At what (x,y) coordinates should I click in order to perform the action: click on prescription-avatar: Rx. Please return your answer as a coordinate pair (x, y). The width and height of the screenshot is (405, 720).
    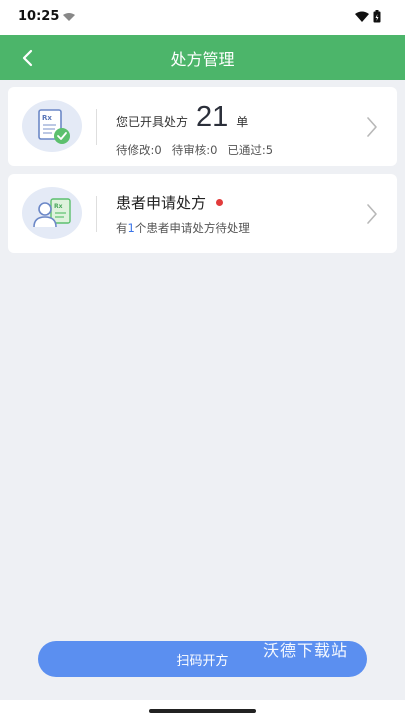
    Looking at the image, I should click on (52, 126).